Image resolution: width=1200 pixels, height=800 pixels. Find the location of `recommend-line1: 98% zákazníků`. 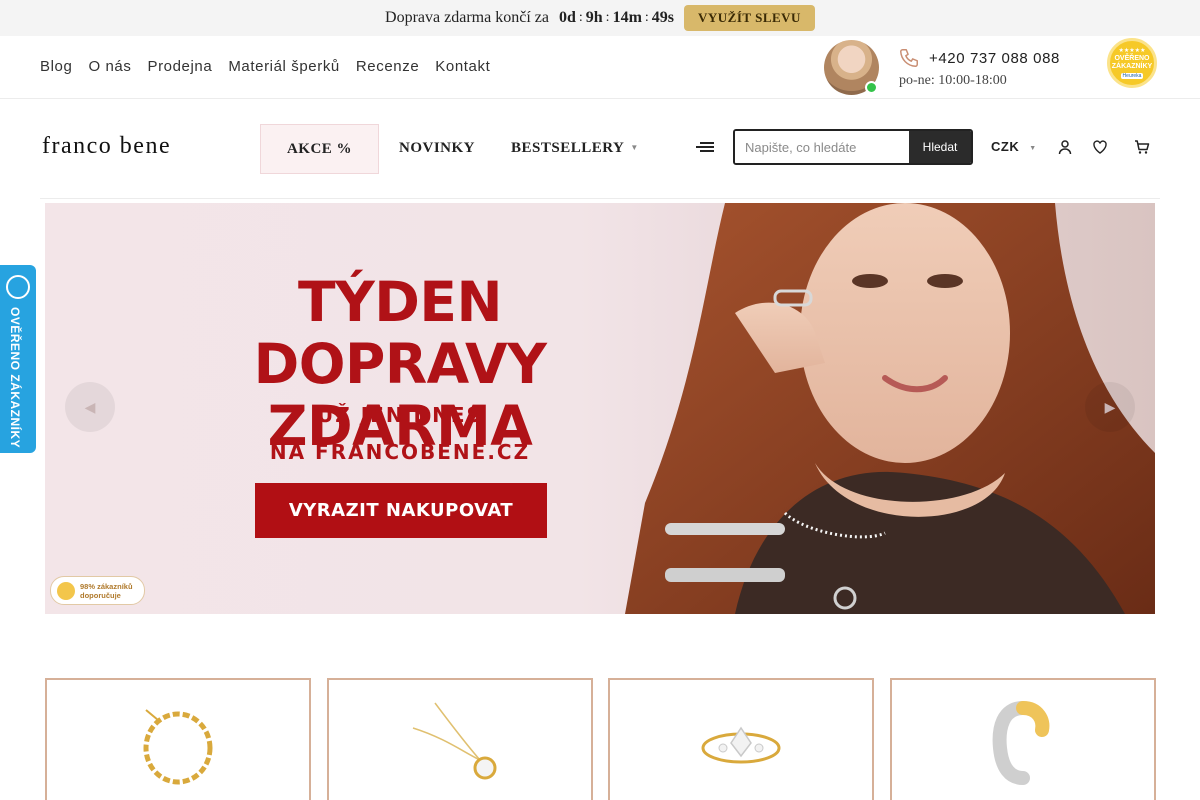

recommend-line1: 98% zákazníků is located at coordinates (106, 586).